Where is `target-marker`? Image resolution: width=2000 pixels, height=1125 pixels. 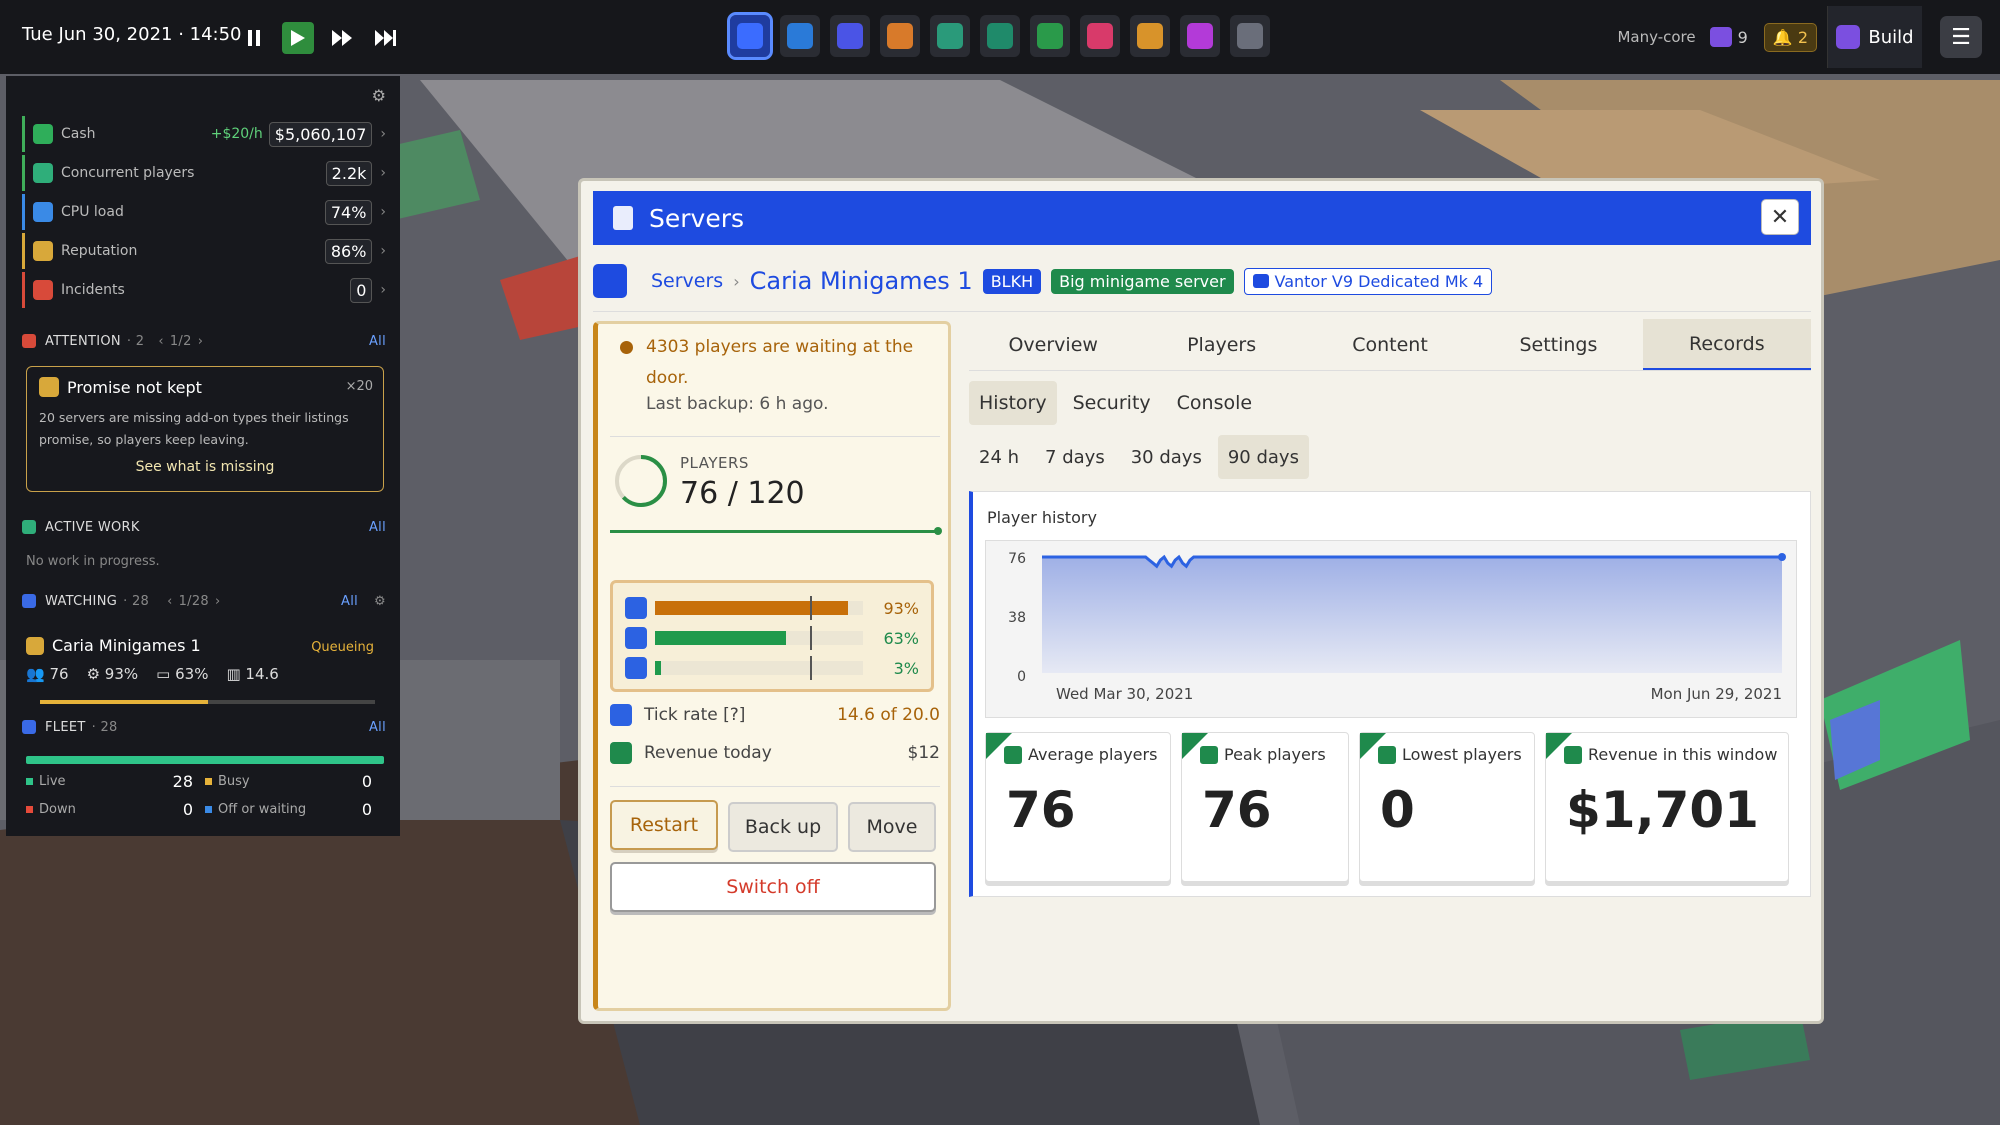 target-marker is located at coordinates (811, 608).